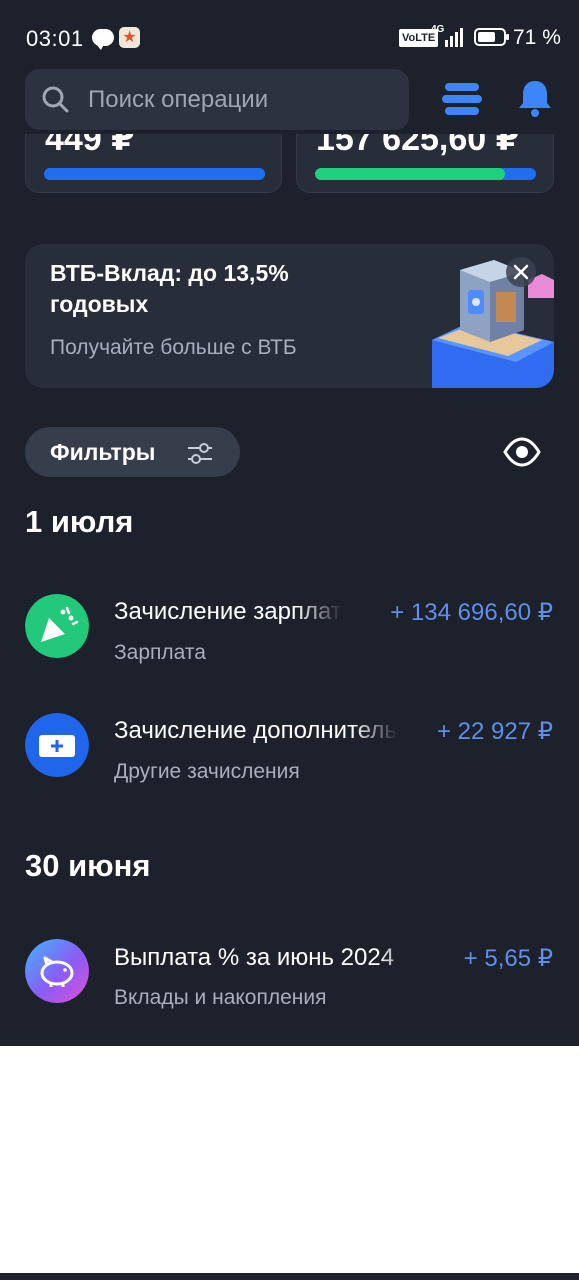 This screenshot has width=579, height=1280. I want to click on transaction-category: Другие зачисления, so click(207, 771).